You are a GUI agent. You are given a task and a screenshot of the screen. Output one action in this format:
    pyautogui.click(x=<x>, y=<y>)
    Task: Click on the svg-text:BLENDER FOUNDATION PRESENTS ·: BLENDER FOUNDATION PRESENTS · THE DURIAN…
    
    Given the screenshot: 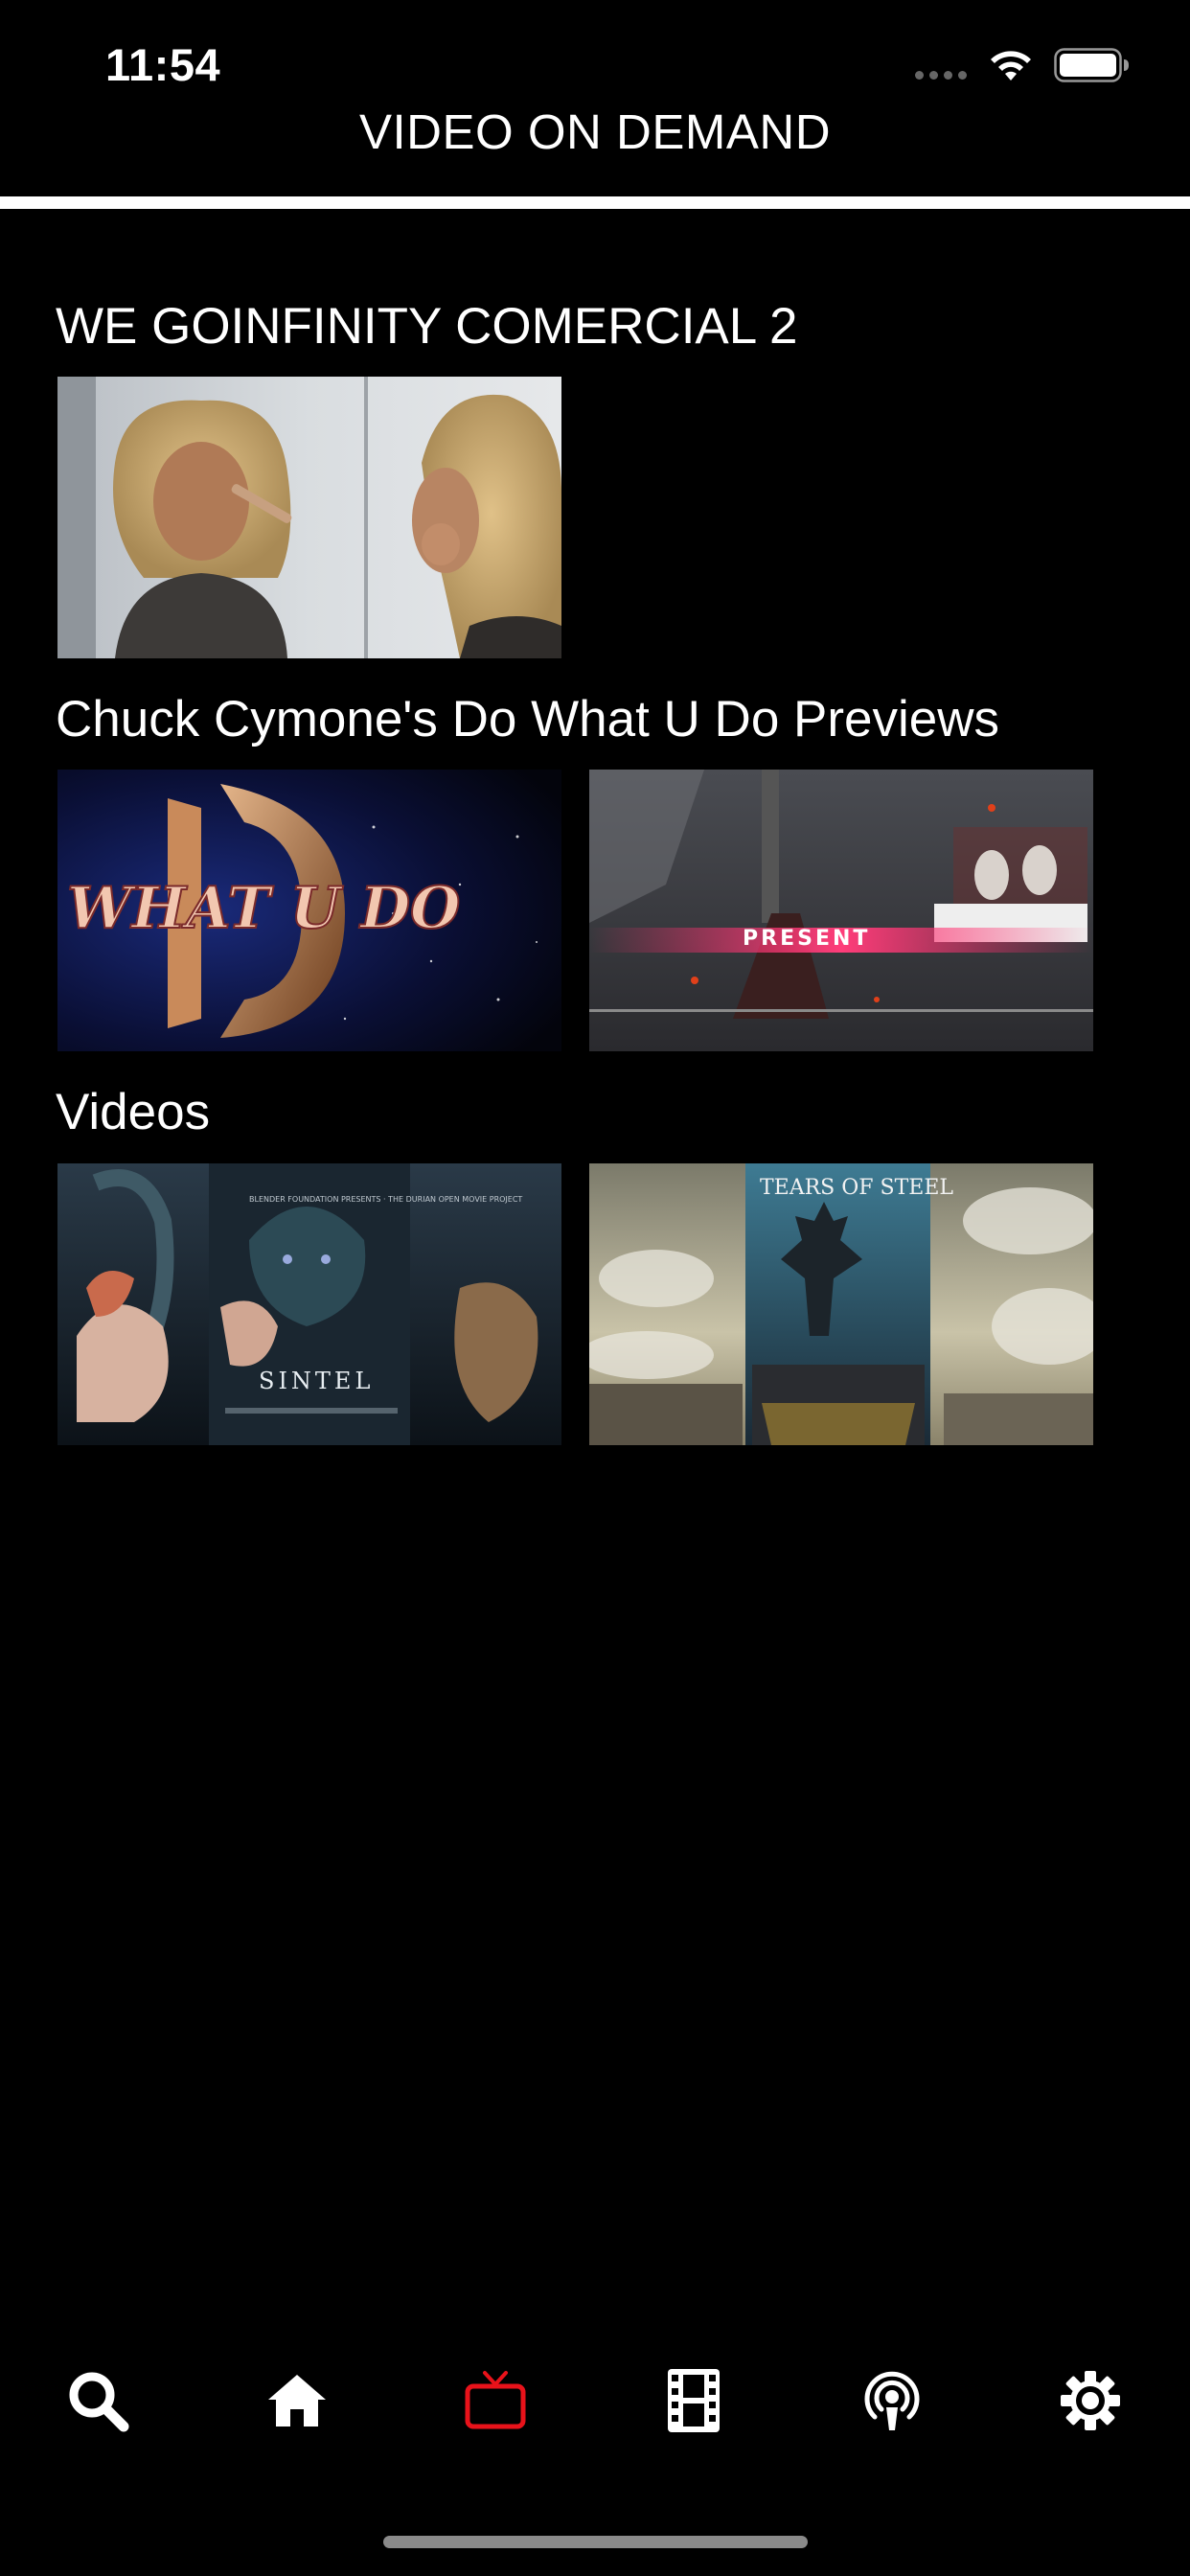 What is the action you would take?
    pyautogui.click(x=386, y=1199)
    